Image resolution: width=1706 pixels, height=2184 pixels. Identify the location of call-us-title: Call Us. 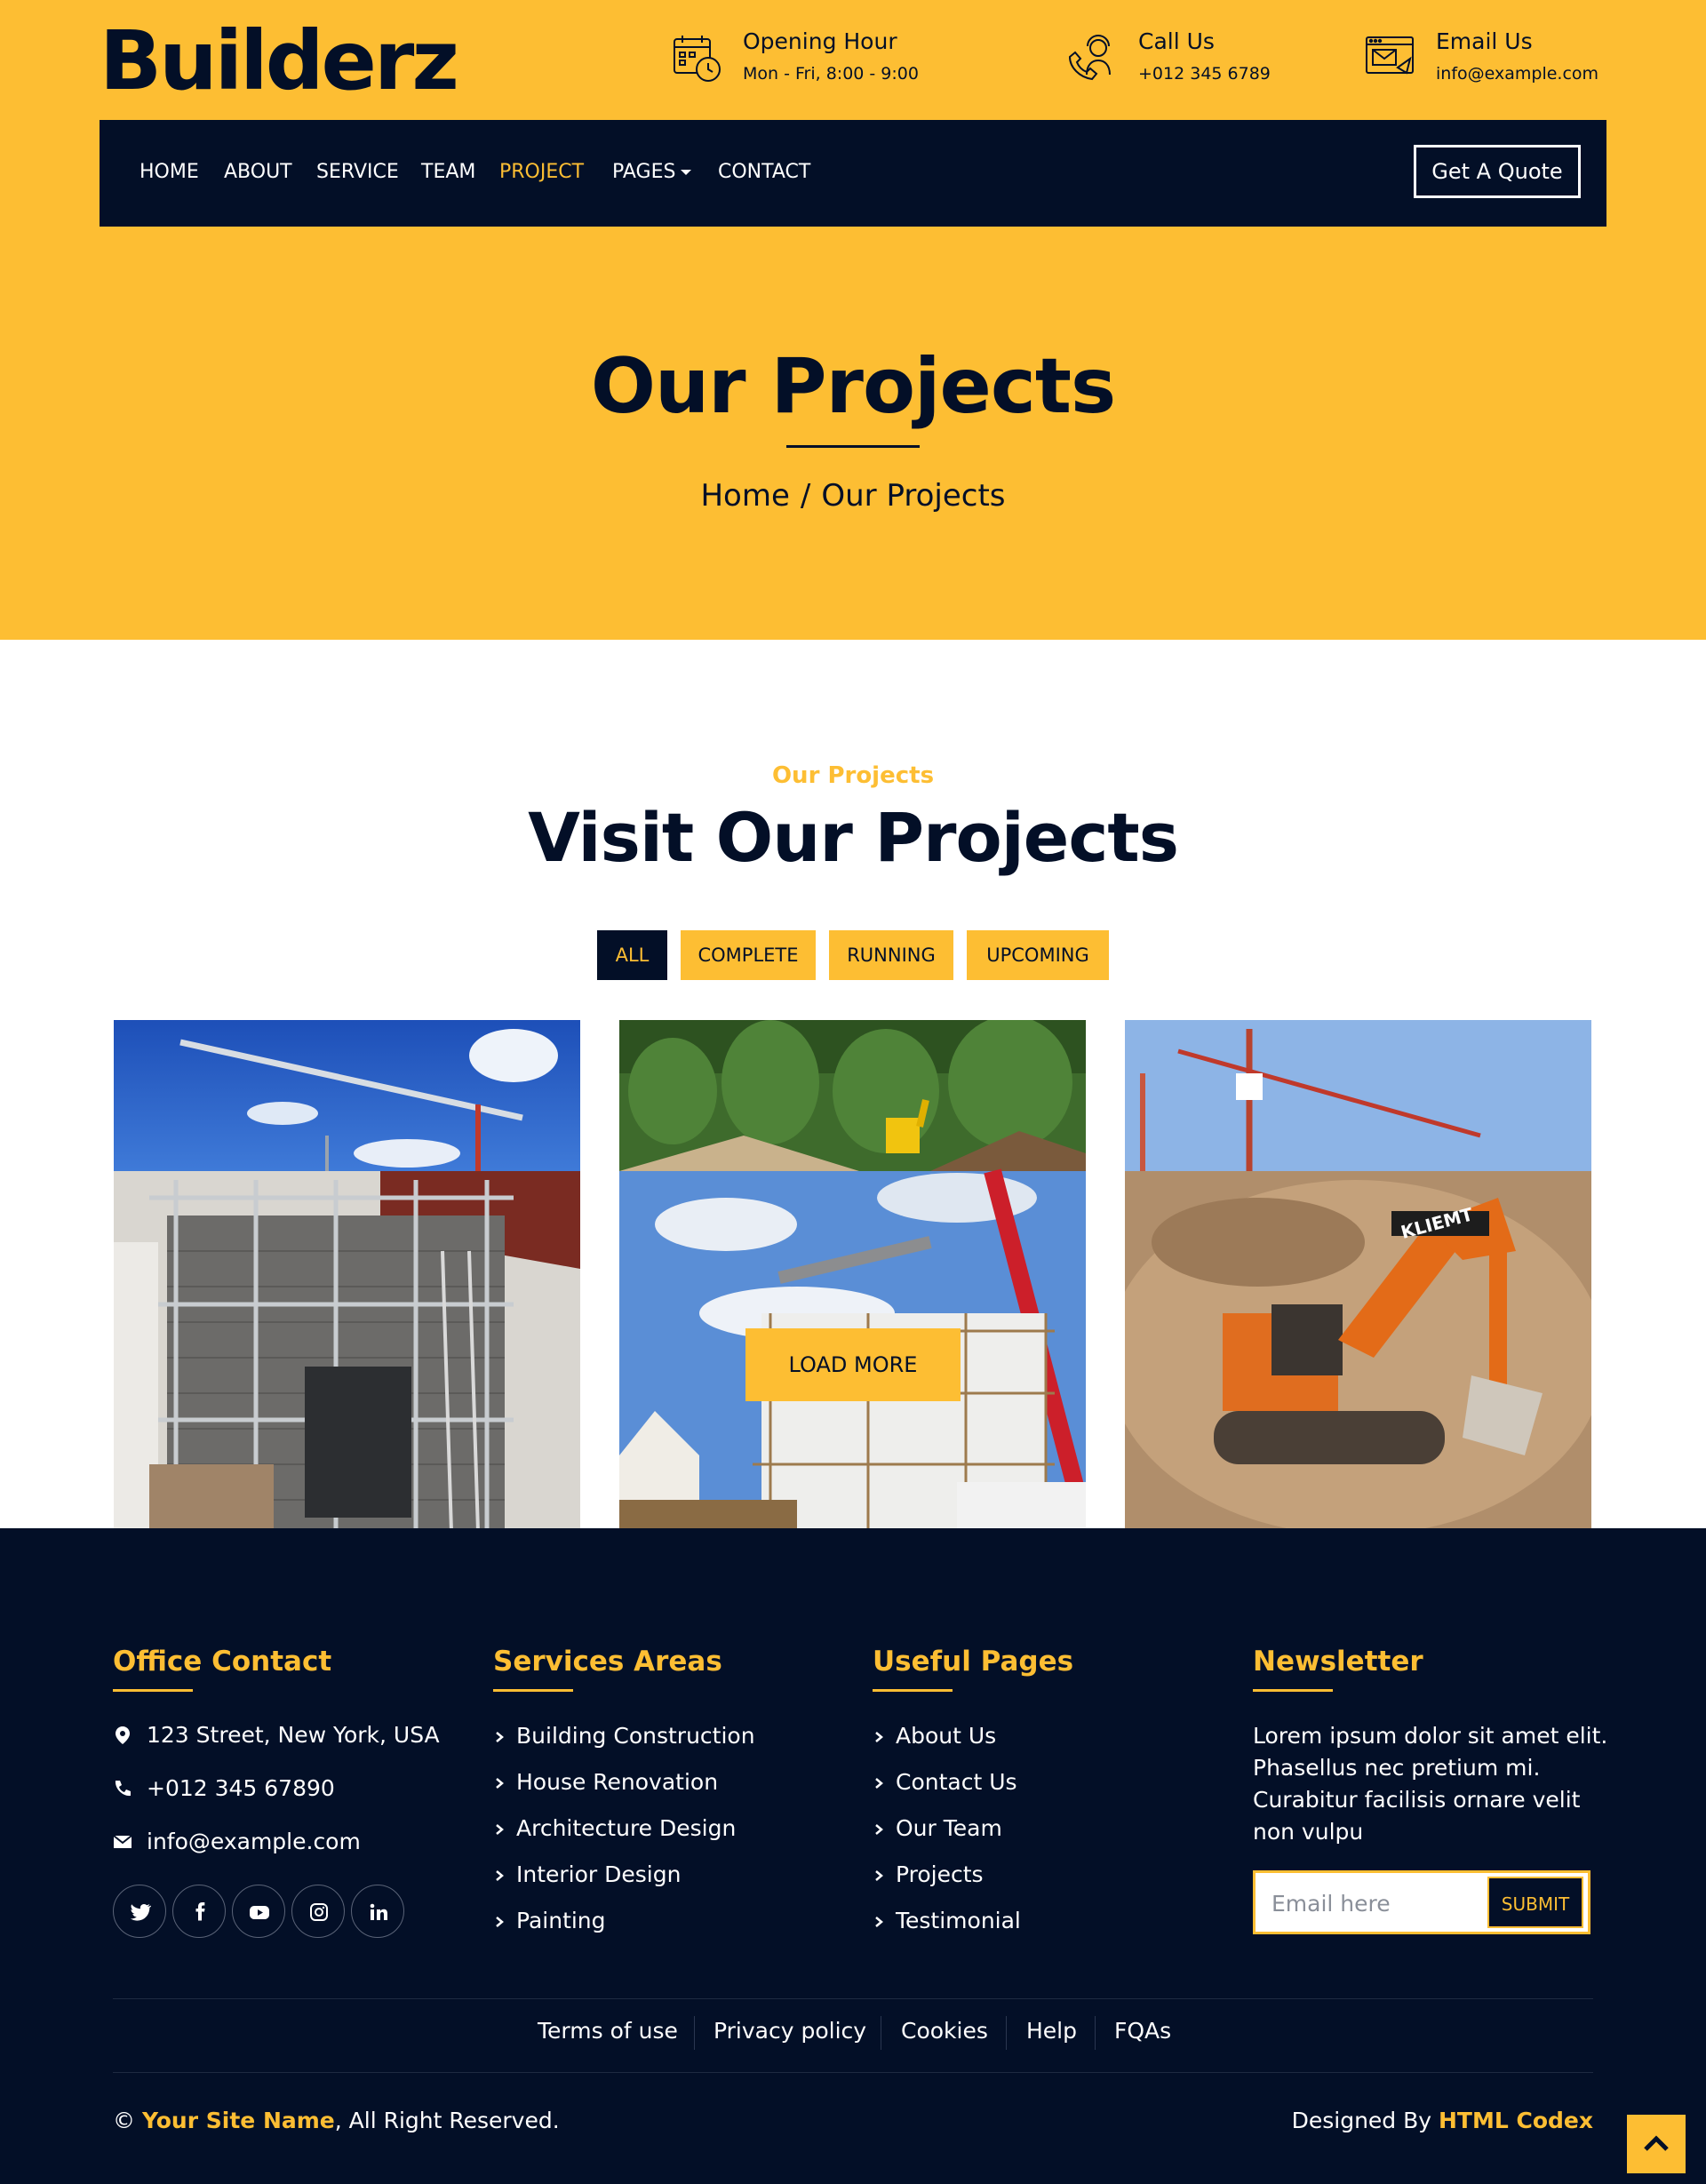
(1176, 41).